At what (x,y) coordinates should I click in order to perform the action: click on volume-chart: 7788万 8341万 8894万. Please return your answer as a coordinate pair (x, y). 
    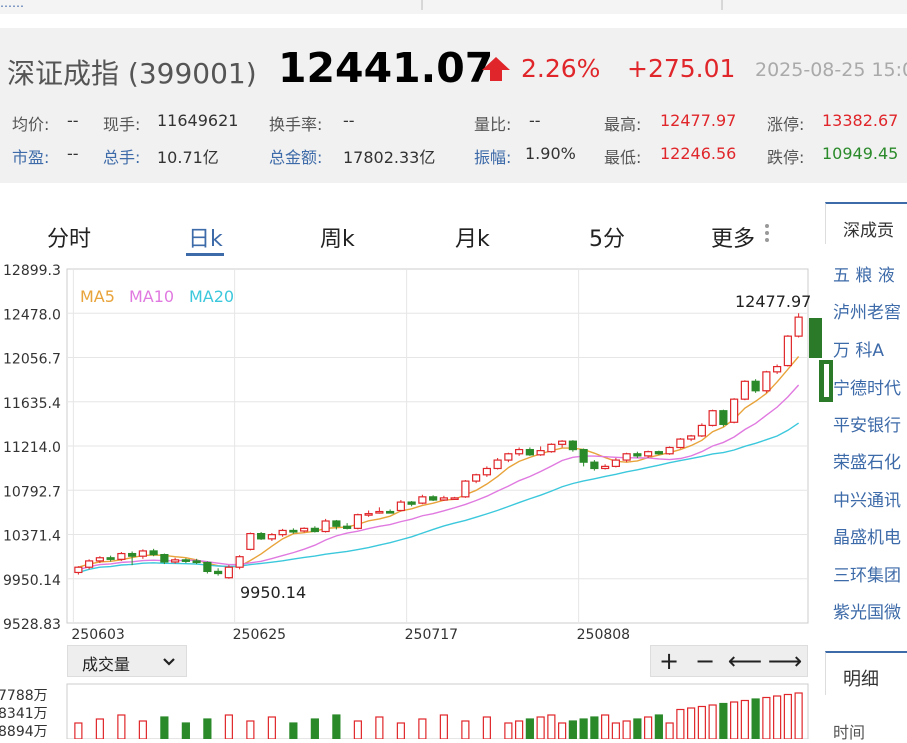
    Looking at the image, I should click on (410, 711).